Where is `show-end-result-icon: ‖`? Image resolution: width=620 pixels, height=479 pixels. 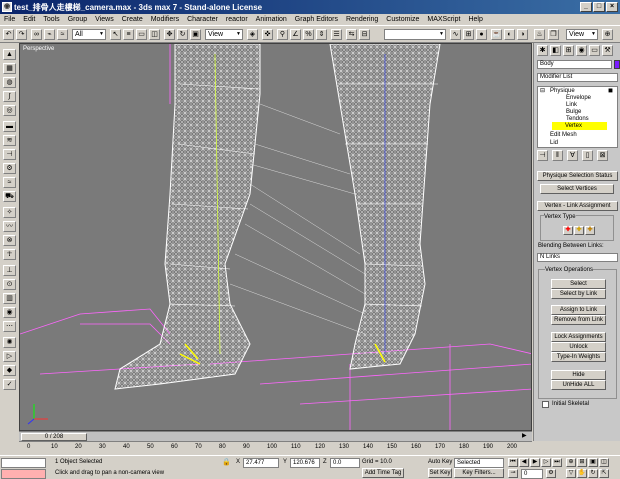 show-end-result-icon: ‖ is located at coordinates (557, 155).